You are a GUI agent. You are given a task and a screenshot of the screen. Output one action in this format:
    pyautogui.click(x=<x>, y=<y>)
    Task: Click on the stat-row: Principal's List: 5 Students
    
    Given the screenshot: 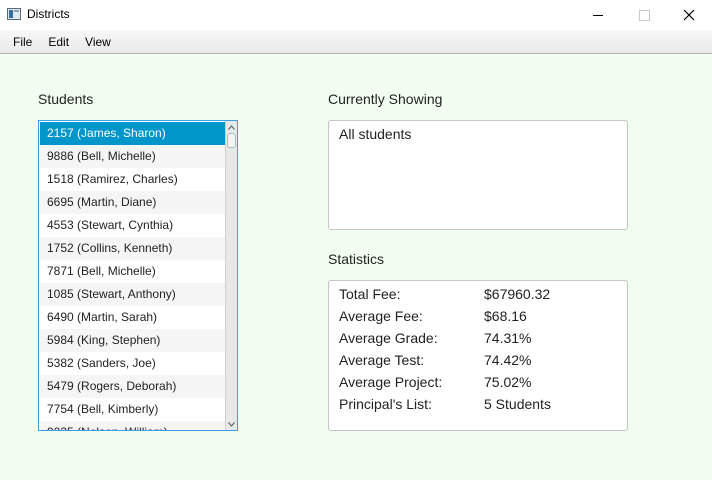 What is the action you would take?
    pyautogui.click(x=479, y=407)
    